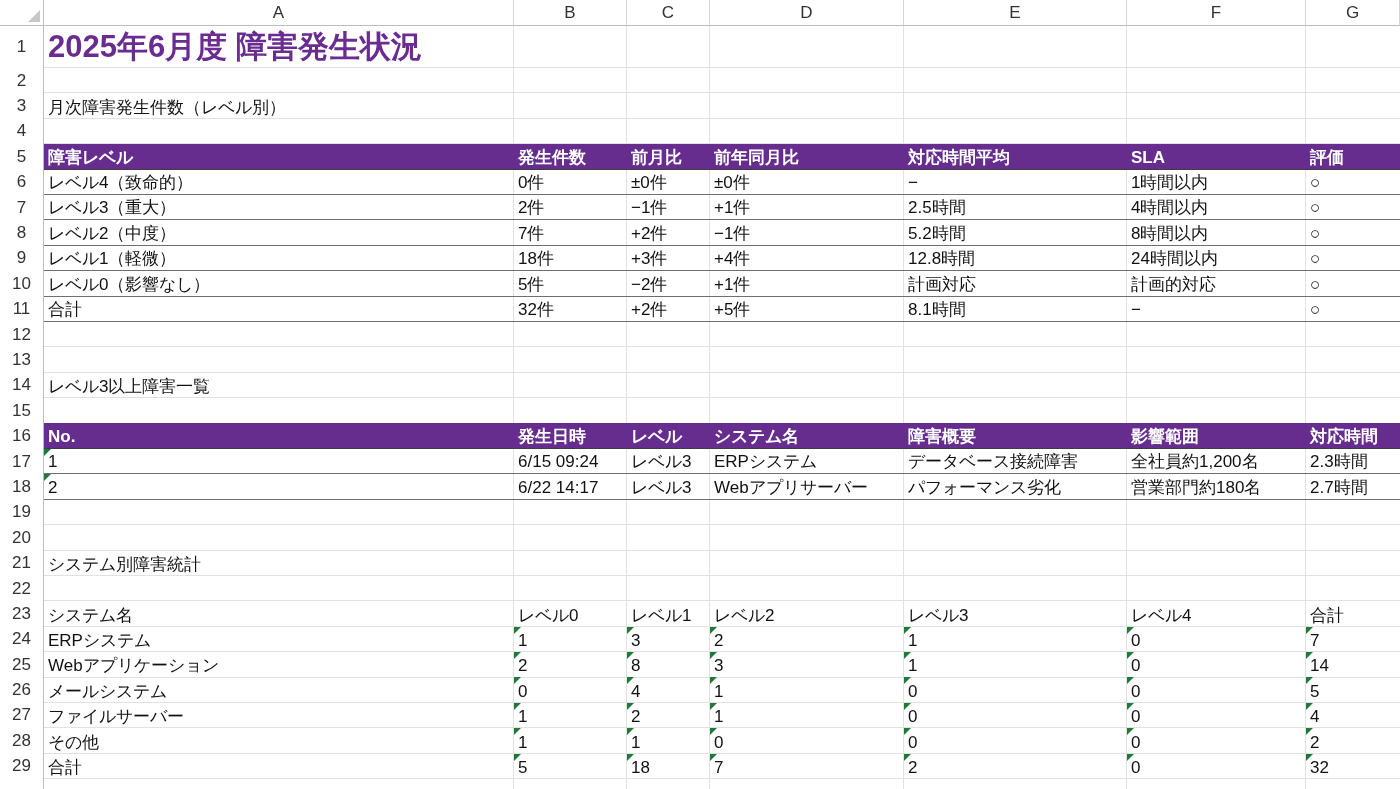 The height and width of the screenshot is (789, 1400). I want to click on cell-text: 4, so click(1315, 717).